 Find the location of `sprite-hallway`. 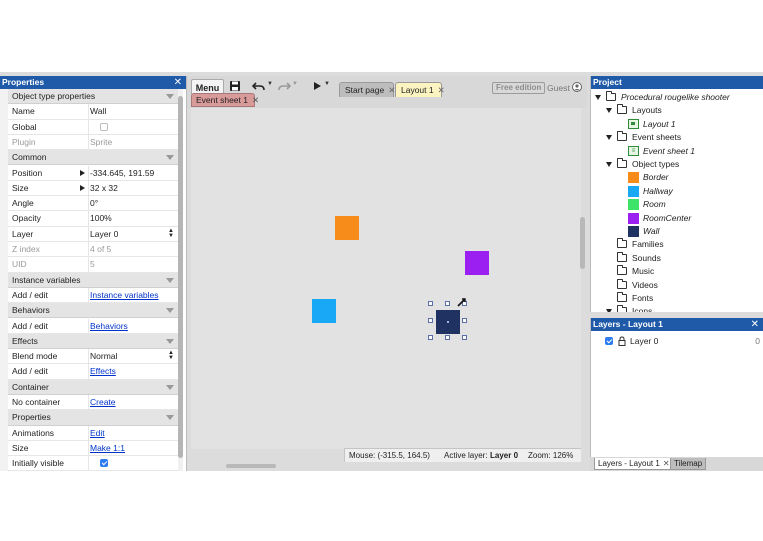

sprite-hallway is located at coordinates (324, 311).